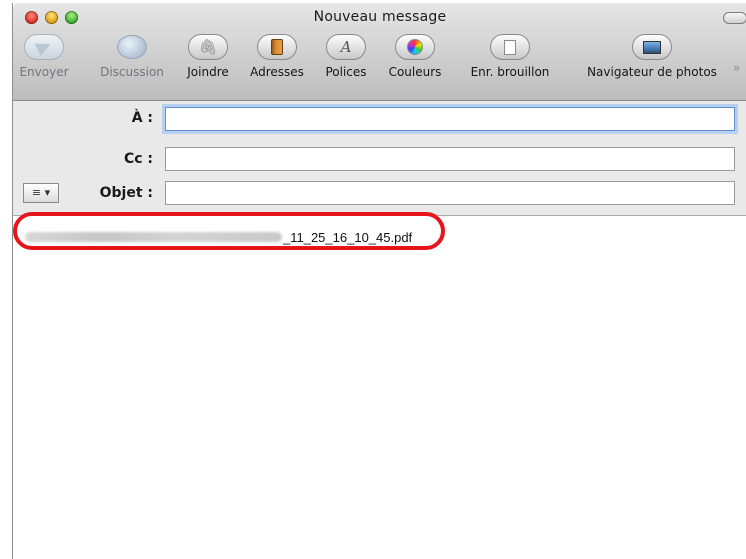  What do you see at coordinates (277, 64) in the screenshot?
I see `addresses-button: Adresses` at bounding box center [277, 64].